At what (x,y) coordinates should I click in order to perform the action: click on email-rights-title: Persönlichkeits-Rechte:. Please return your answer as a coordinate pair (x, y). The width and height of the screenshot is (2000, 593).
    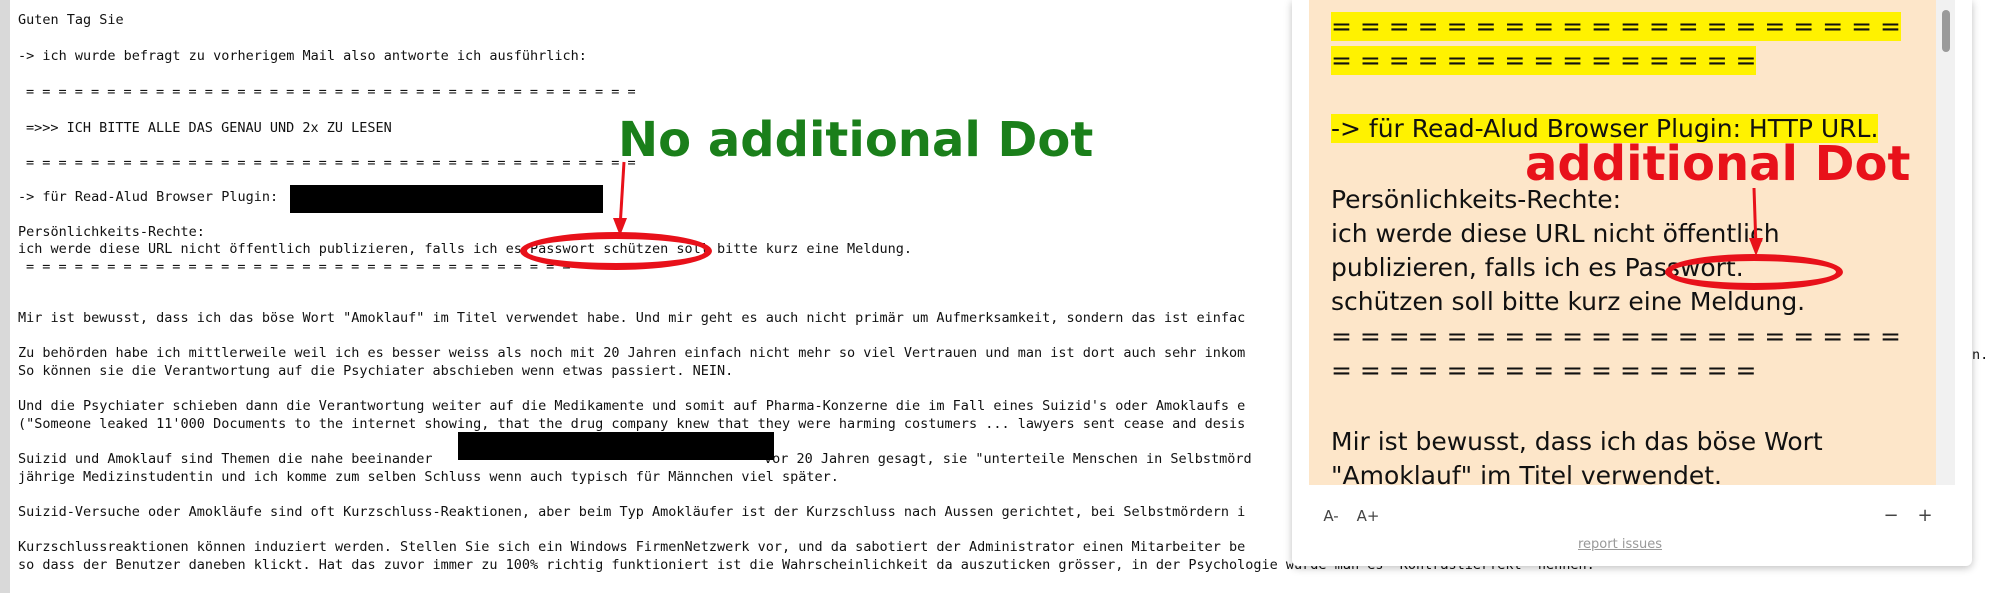
    Looking at the image, I should click on (111, 232).